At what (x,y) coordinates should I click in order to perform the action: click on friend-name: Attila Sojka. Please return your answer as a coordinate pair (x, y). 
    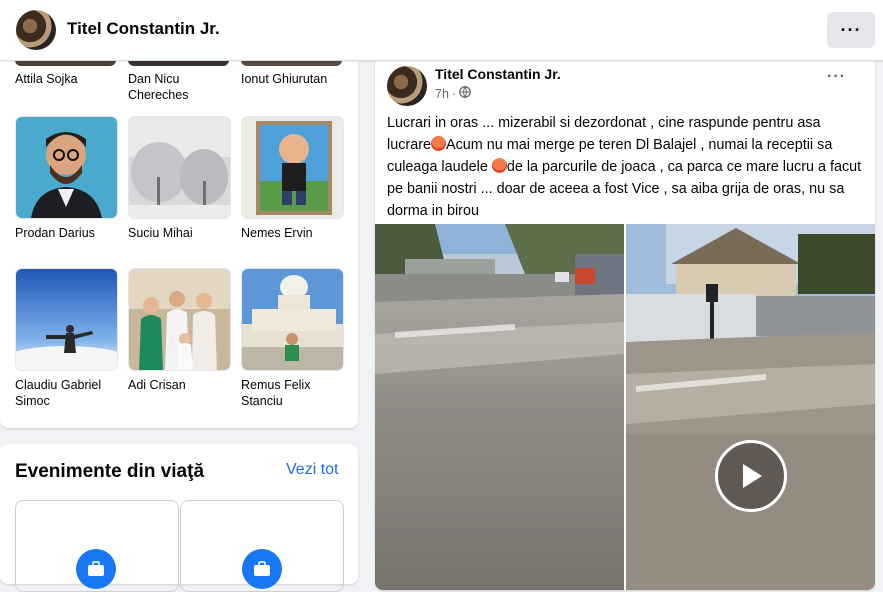
    Looking at the image, I should click on (66, 79).